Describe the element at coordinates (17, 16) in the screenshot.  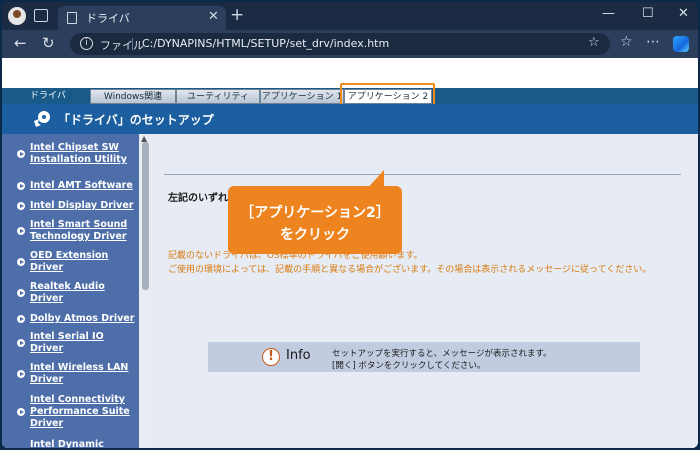
I see `profile-avatar` at that location.